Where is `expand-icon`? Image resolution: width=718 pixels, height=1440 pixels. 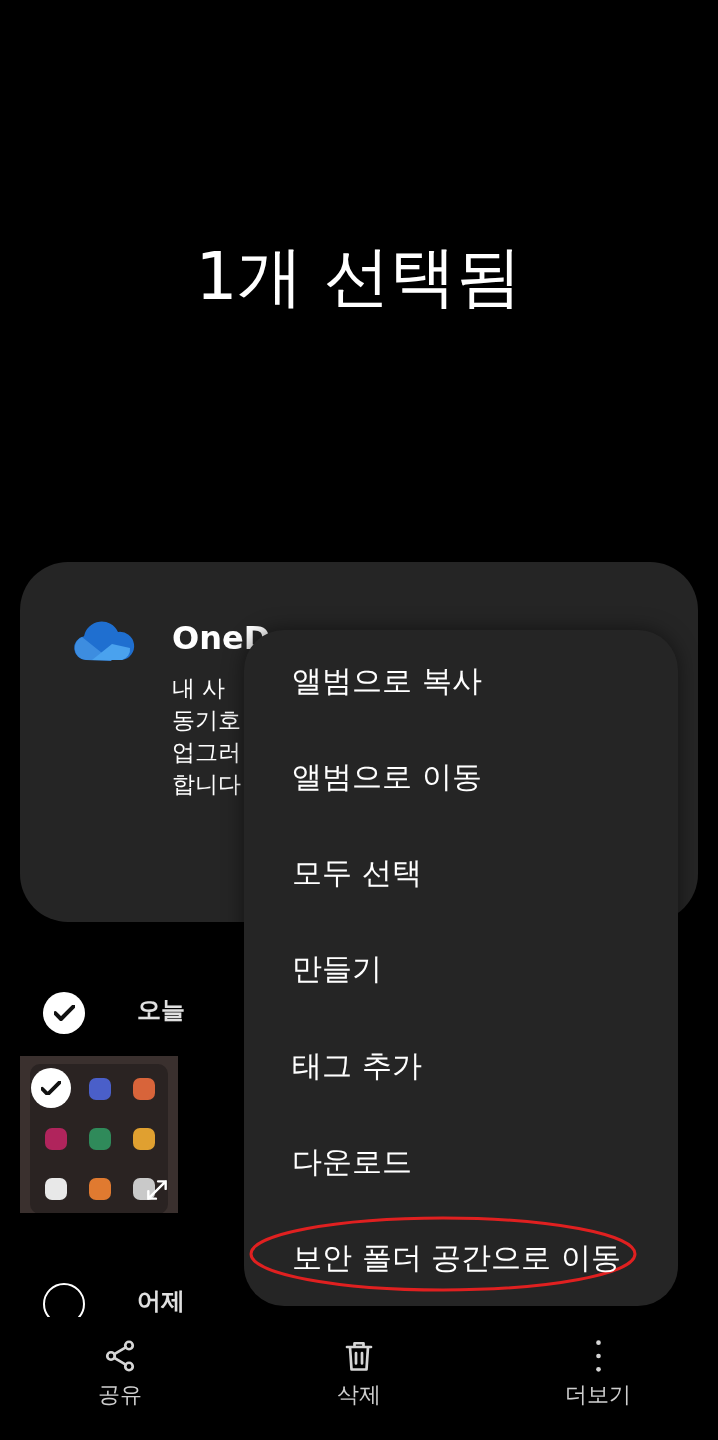 expand-icon is located at coordinates (157, 1190).